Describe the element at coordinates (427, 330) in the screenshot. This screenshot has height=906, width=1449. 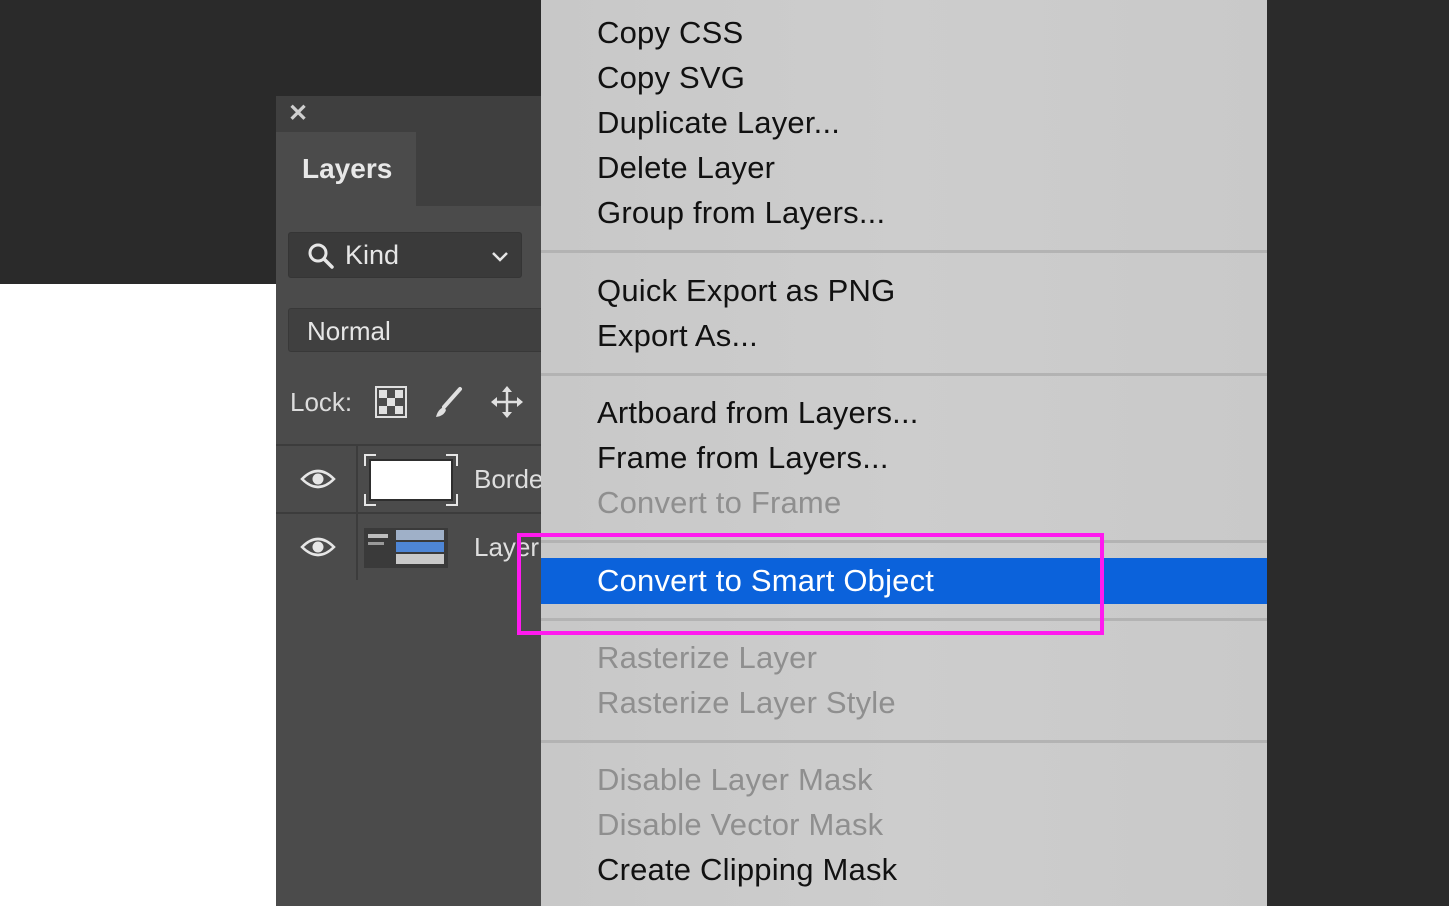
I see `blend-mode-dropdown: Normal` at that location.